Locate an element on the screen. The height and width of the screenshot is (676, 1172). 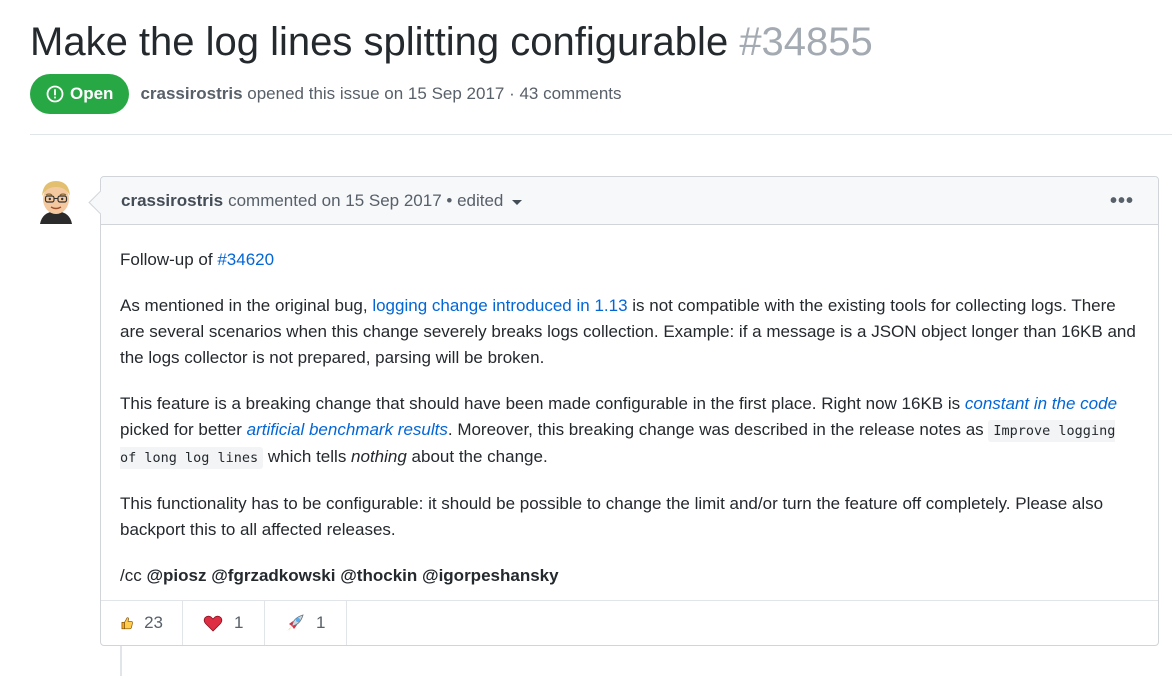
header-divider is located at coordinates (601, 134).